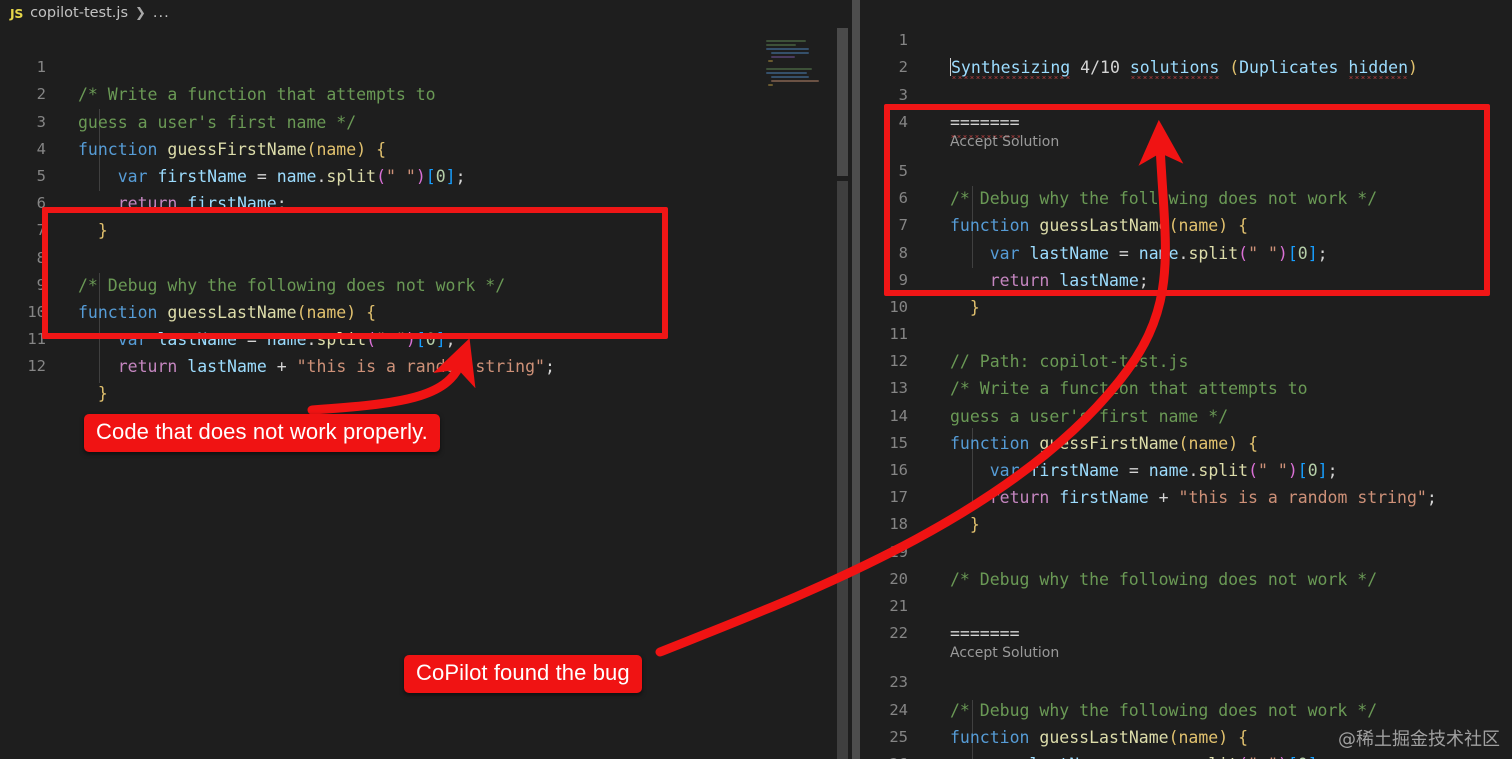  I want to click on code-line: 2, so click(1187, 51).